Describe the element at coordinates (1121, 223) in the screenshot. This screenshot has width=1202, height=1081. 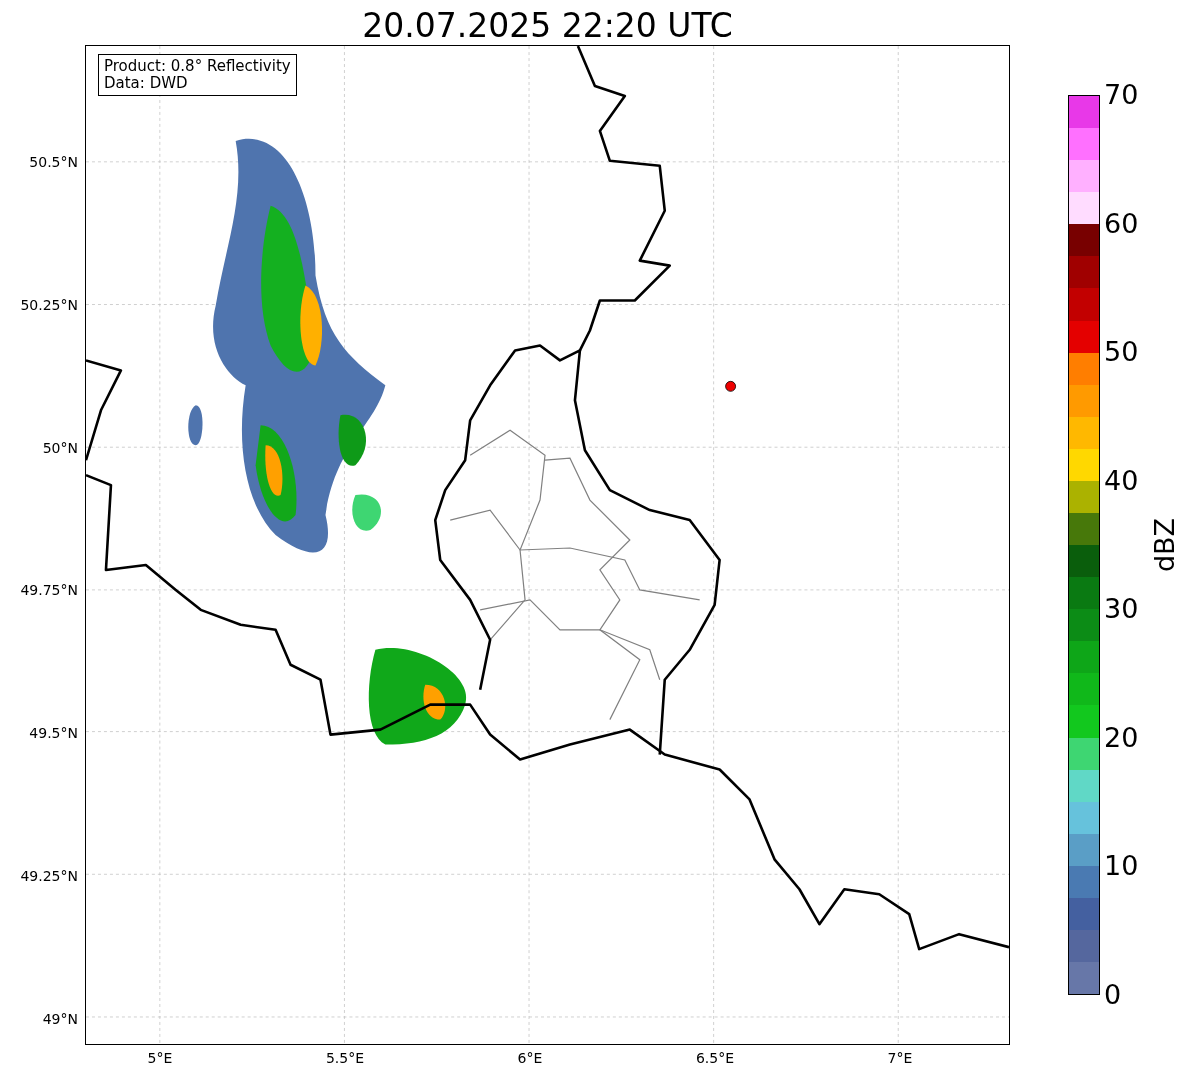
I see `colorbar-tick-label: 60` at that location.